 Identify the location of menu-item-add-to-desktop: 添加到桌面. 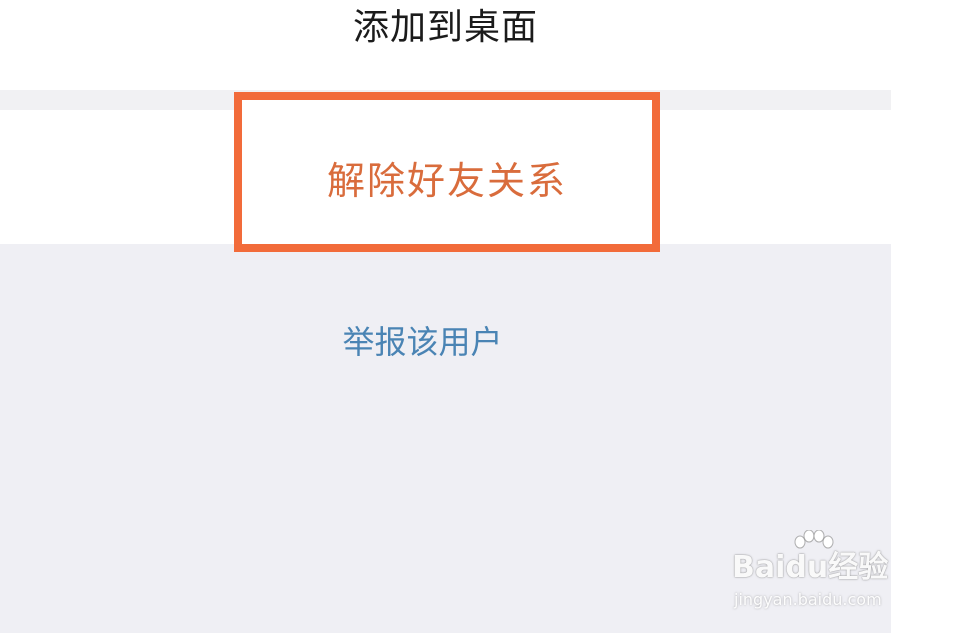
(445, 45).